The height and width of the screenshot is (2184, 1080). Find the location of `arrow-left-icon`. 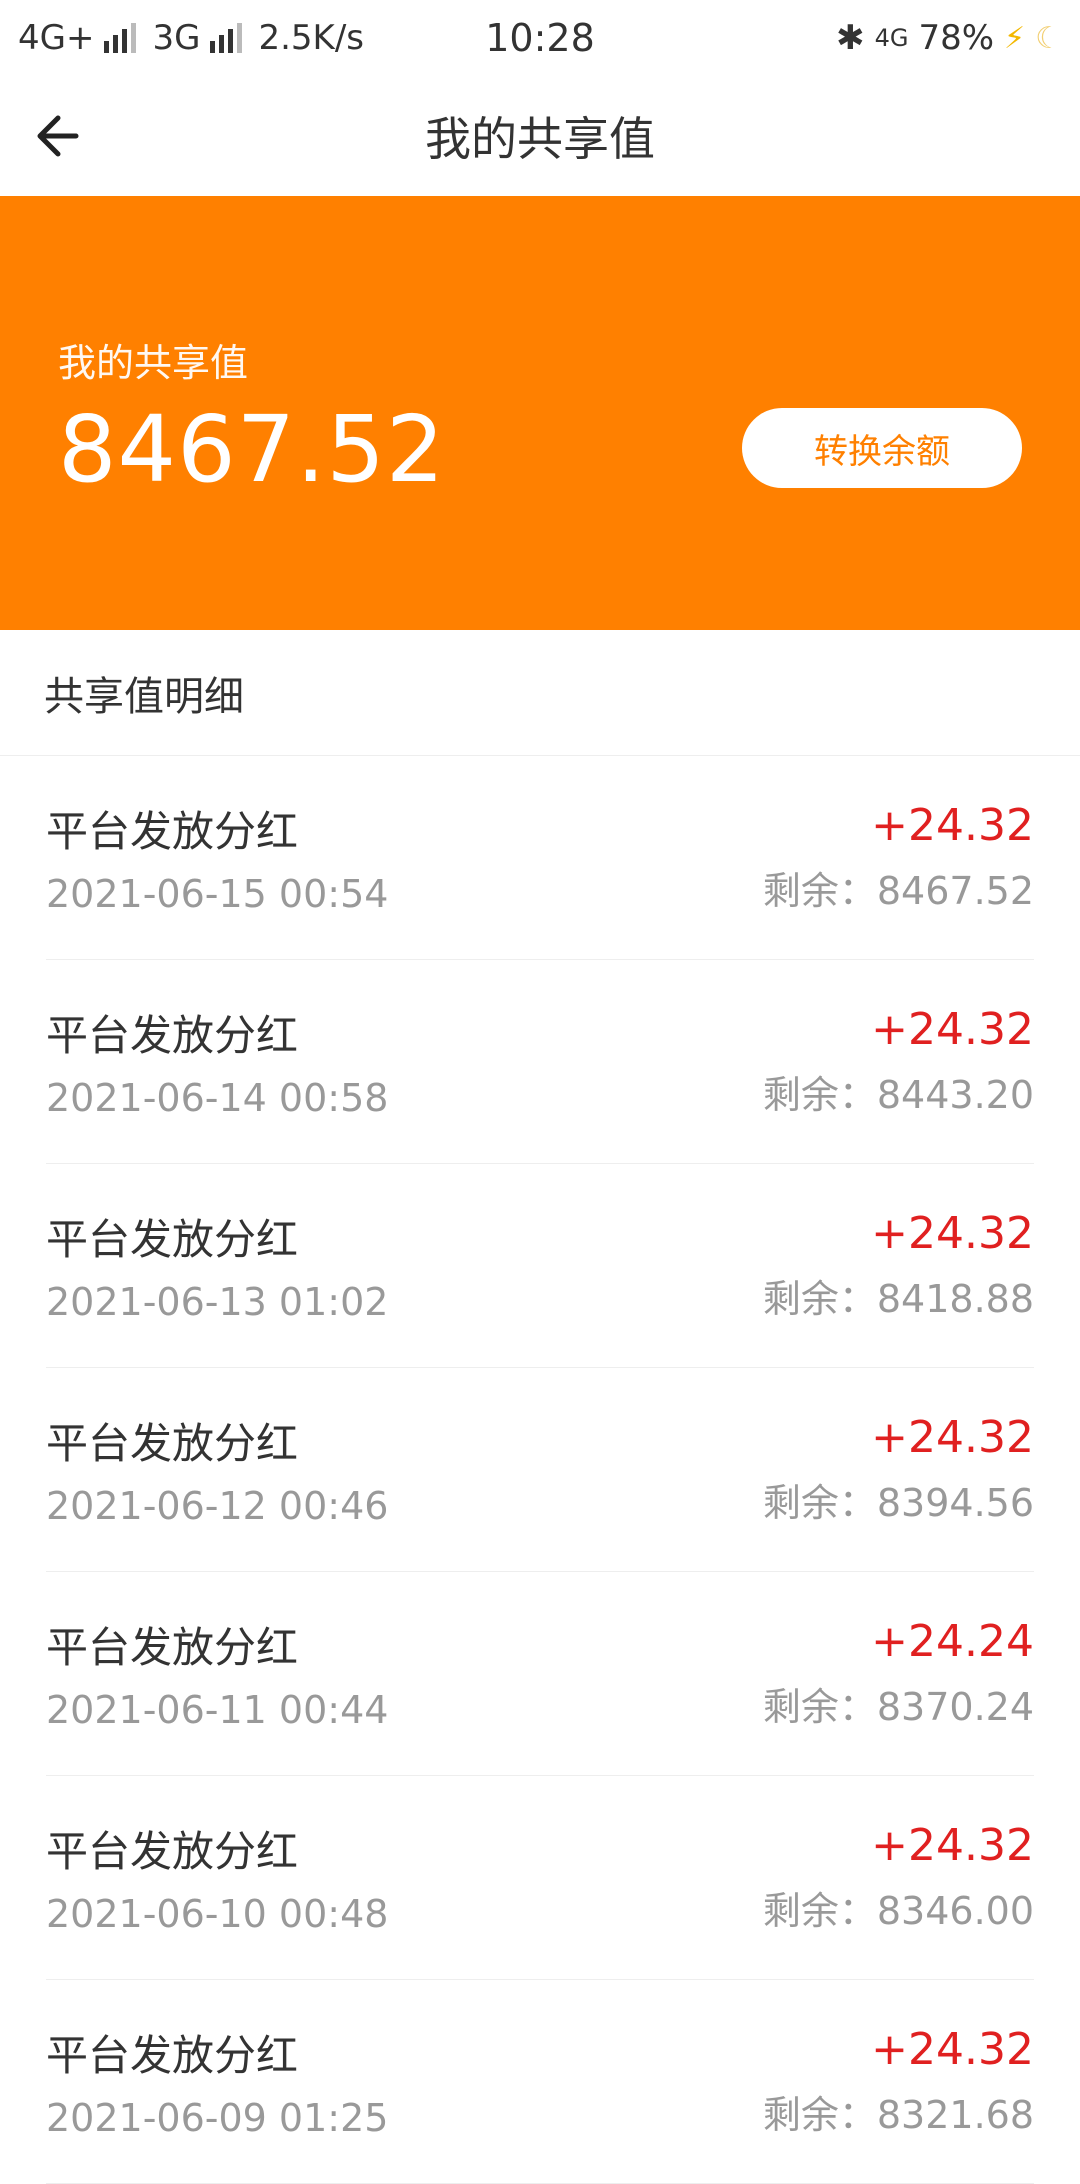

arrow-left-icon is located at coordinates (58, 136).